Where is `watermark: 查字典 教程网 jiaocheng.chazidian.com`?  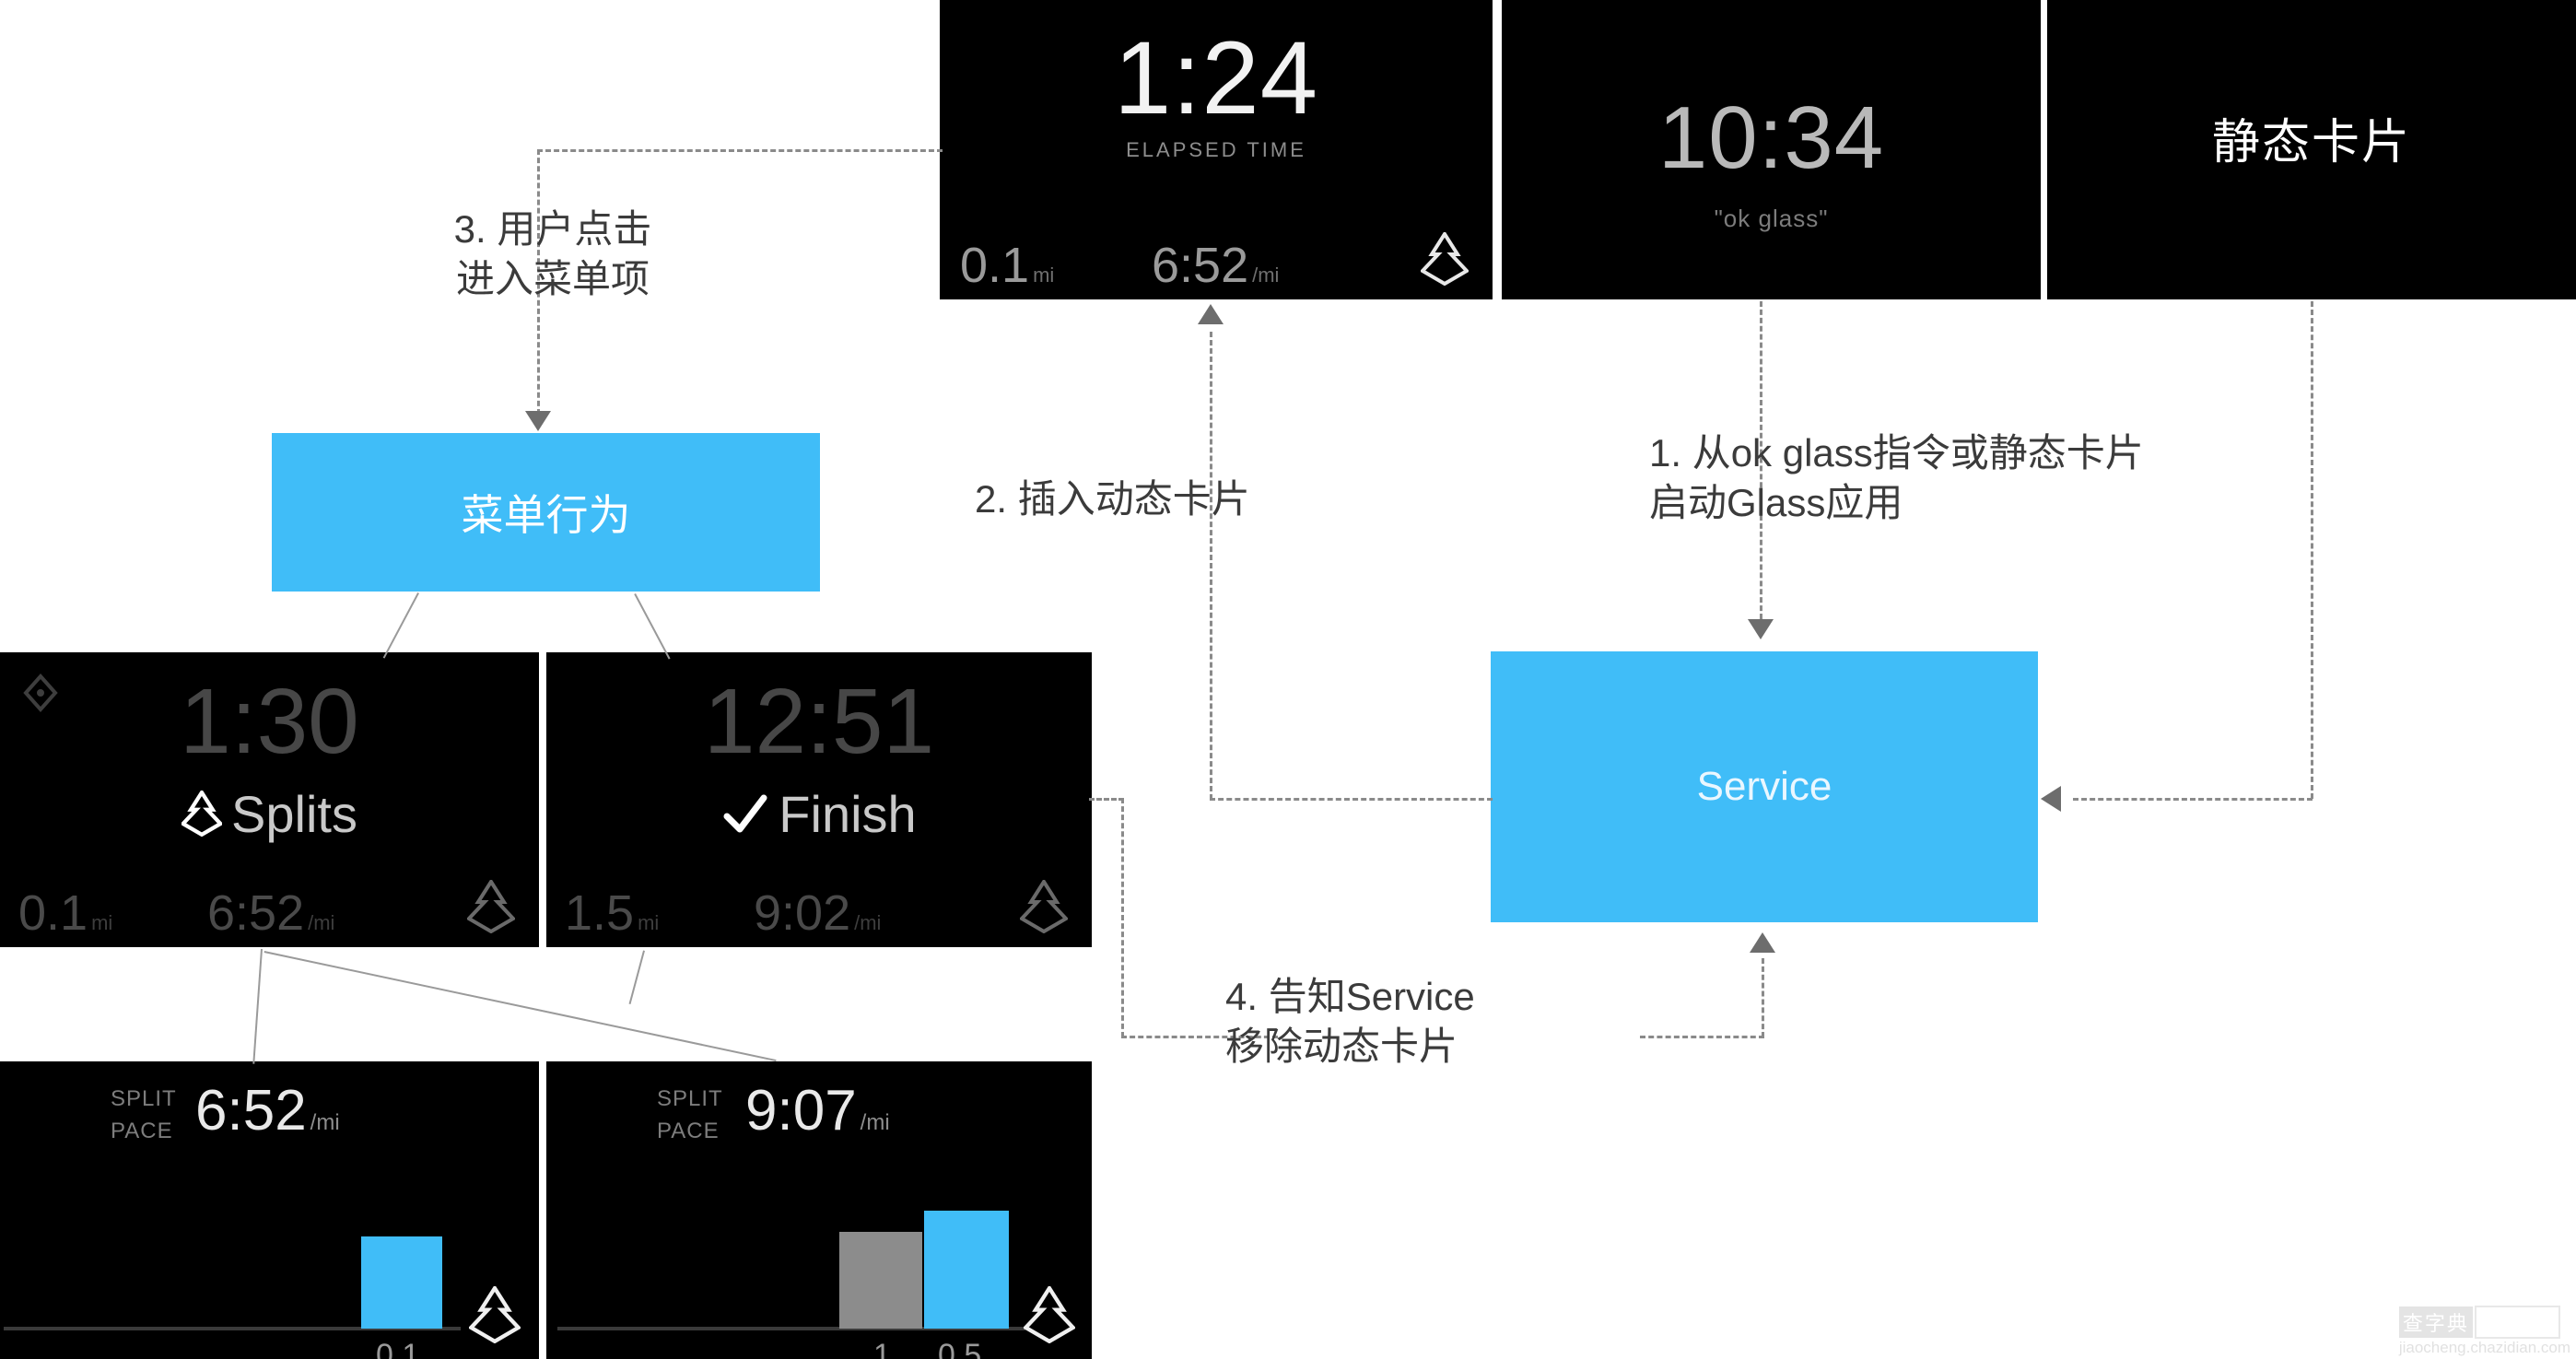 watermark: 查字典 教程网 jiaocheng.chazidian.com is located at coordinates (2484, 1332).